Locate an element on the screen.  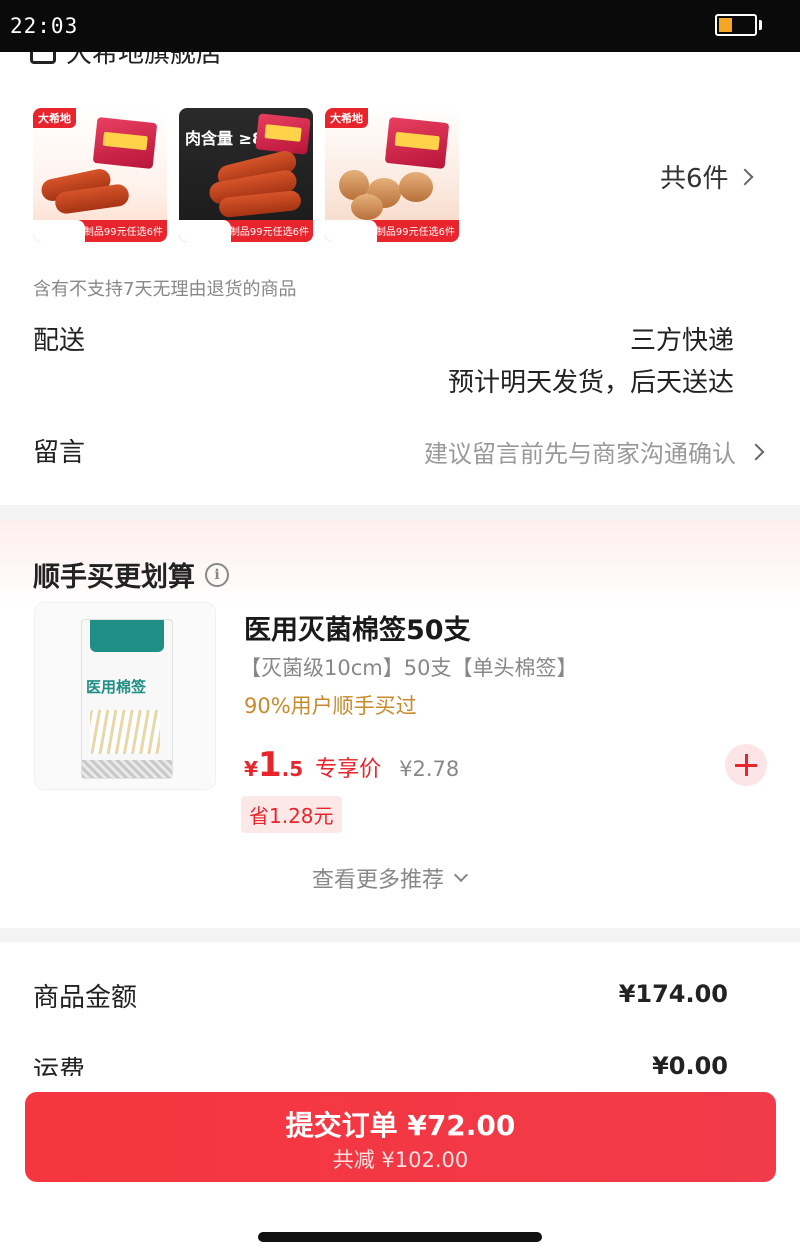
battery-icon is located at coordinates (736, 25).